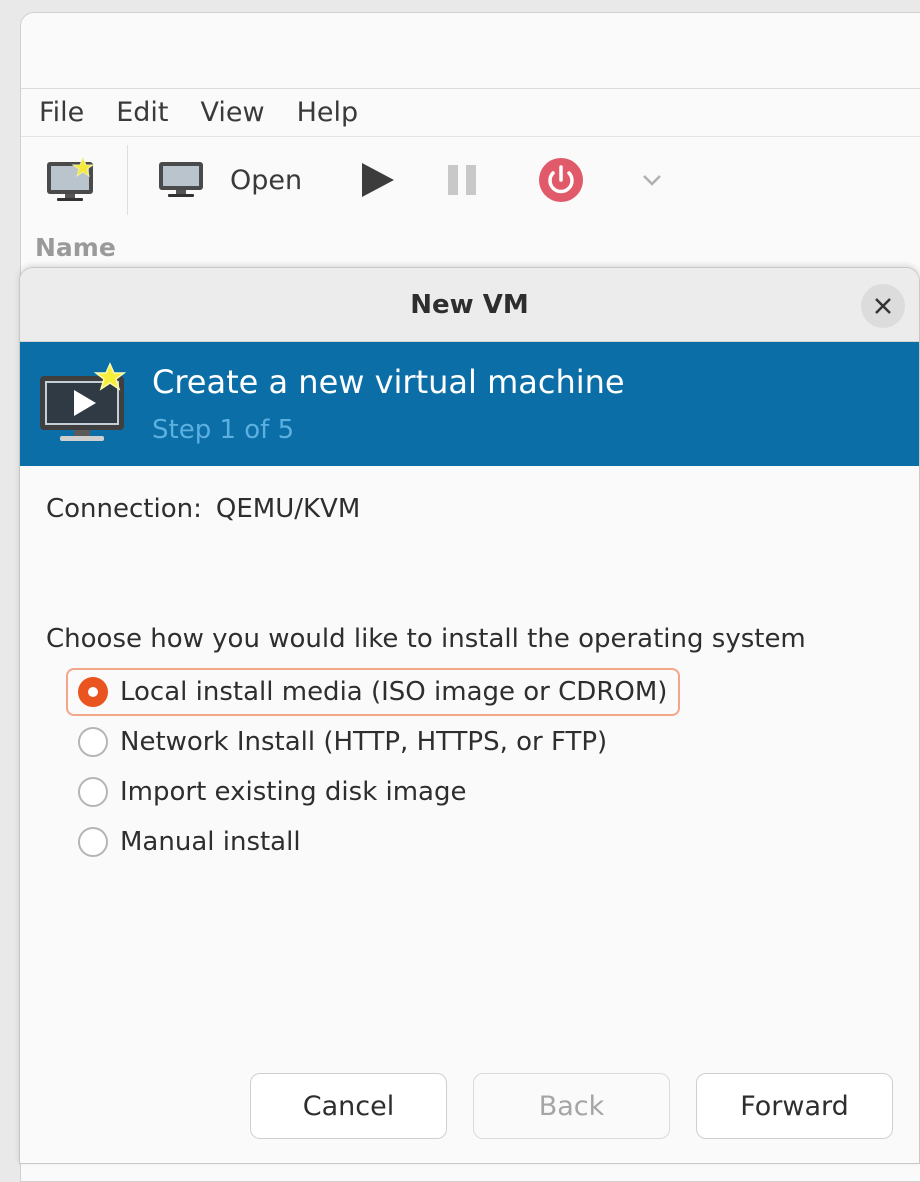 Image resolution: width=920 pixels, height=1182 pixels. Describe the element at coordinates (124, 509) in the screenshot. I see `connection-label: Connection:` at that location.